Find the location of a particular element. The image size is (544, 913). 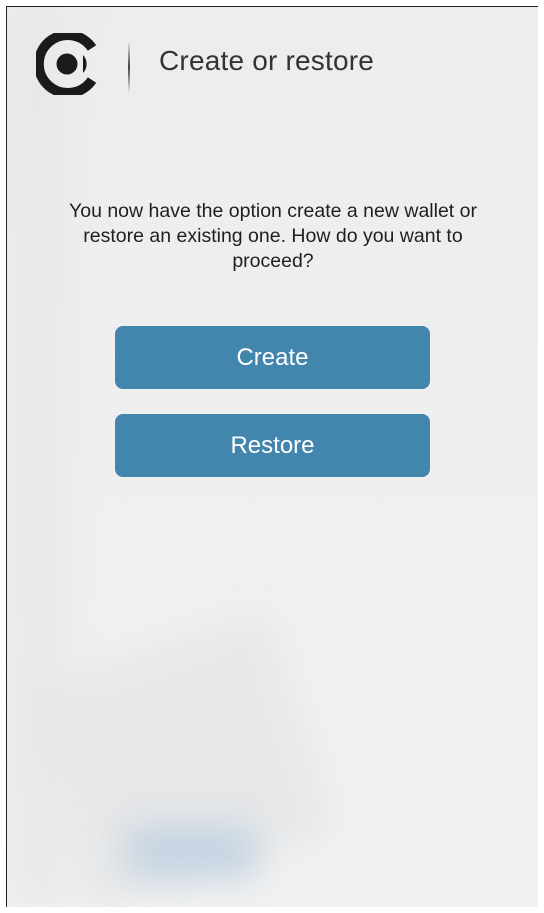

create-button: Create is located at coordinates (272, 357).